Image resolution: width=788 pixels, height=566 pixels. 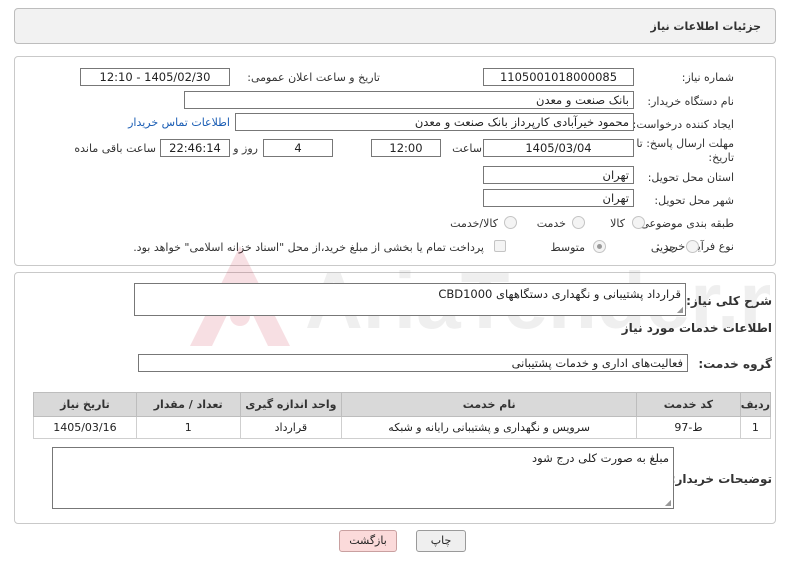 What do you see at coordinates (245, 148) in the screenshot?
I see `days-label: روز و` at bounding box center [245, 148].